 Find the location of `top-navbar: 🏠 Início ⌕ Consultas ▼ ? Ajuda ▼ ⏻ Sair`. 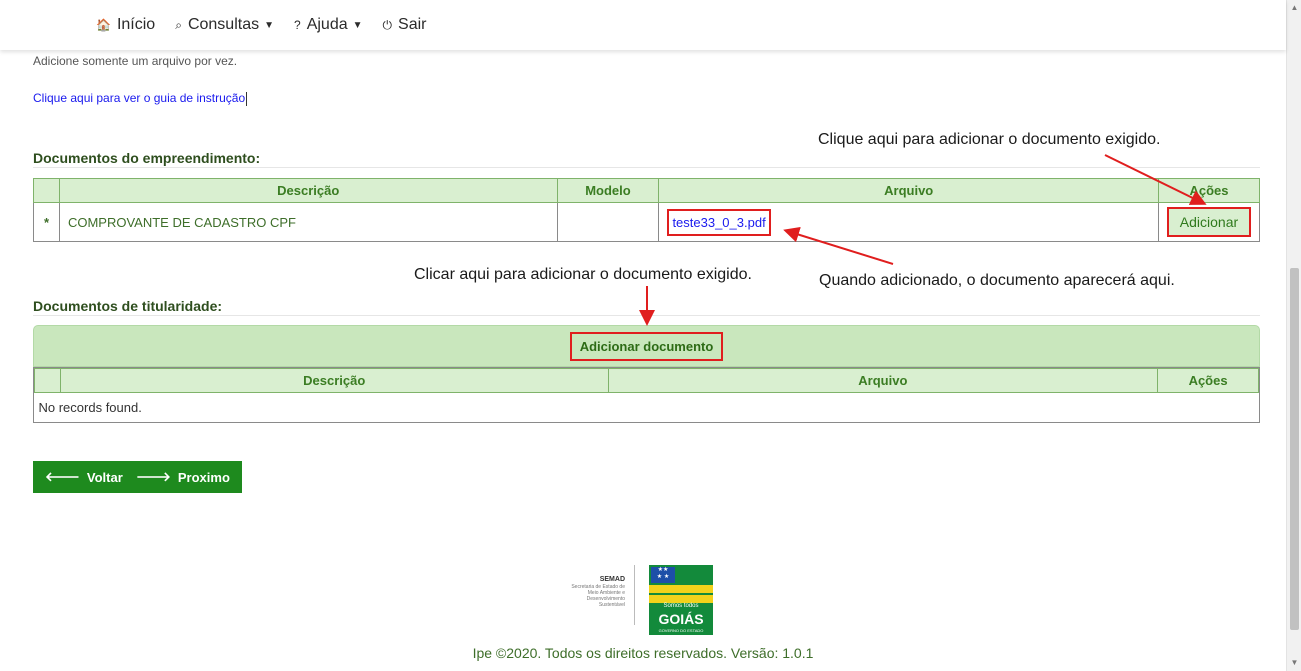

top-navbar: 🏠 Início ⌕ Consultas ▼ ? Ajuda ▼ ⏻ Sair is located at coordinates (643, 25).